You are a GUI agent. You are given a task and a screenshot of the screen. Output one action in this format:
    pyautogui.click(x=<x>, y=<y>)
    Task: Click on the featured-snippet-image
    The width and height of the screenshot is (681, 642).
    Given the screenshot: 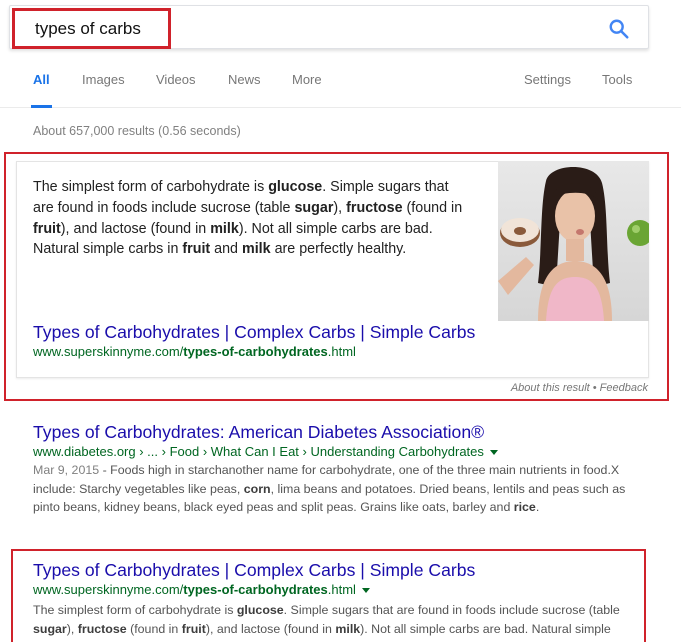 What is the action you would take?
    pyautogui.click(x=573, y=241)
    